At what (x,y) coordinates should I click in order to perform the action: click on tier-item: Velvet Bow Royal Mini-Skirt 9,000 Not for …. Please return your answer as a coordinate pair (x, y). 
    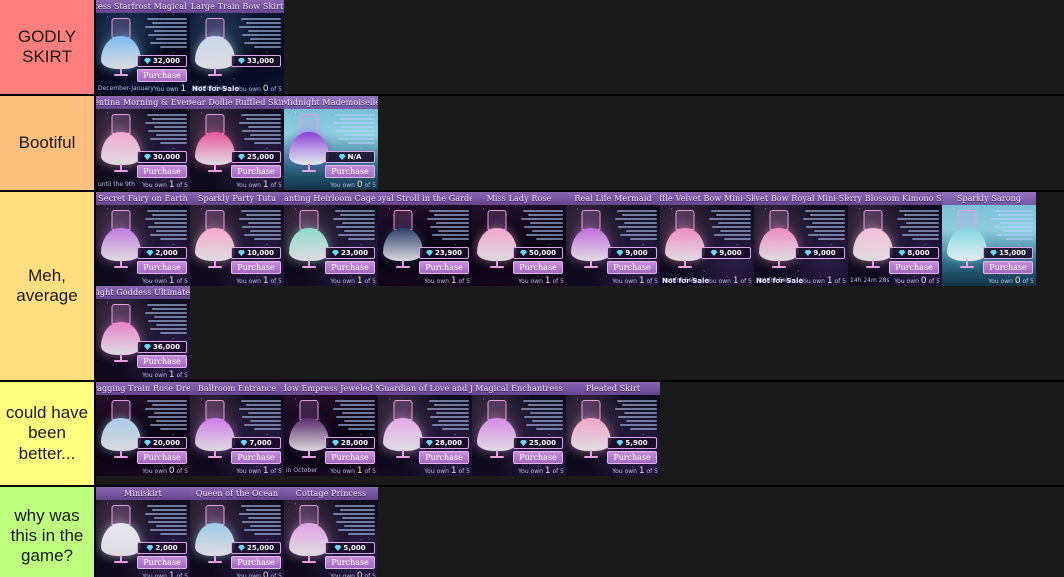
    Looking at the image, I should click on (801, 239).